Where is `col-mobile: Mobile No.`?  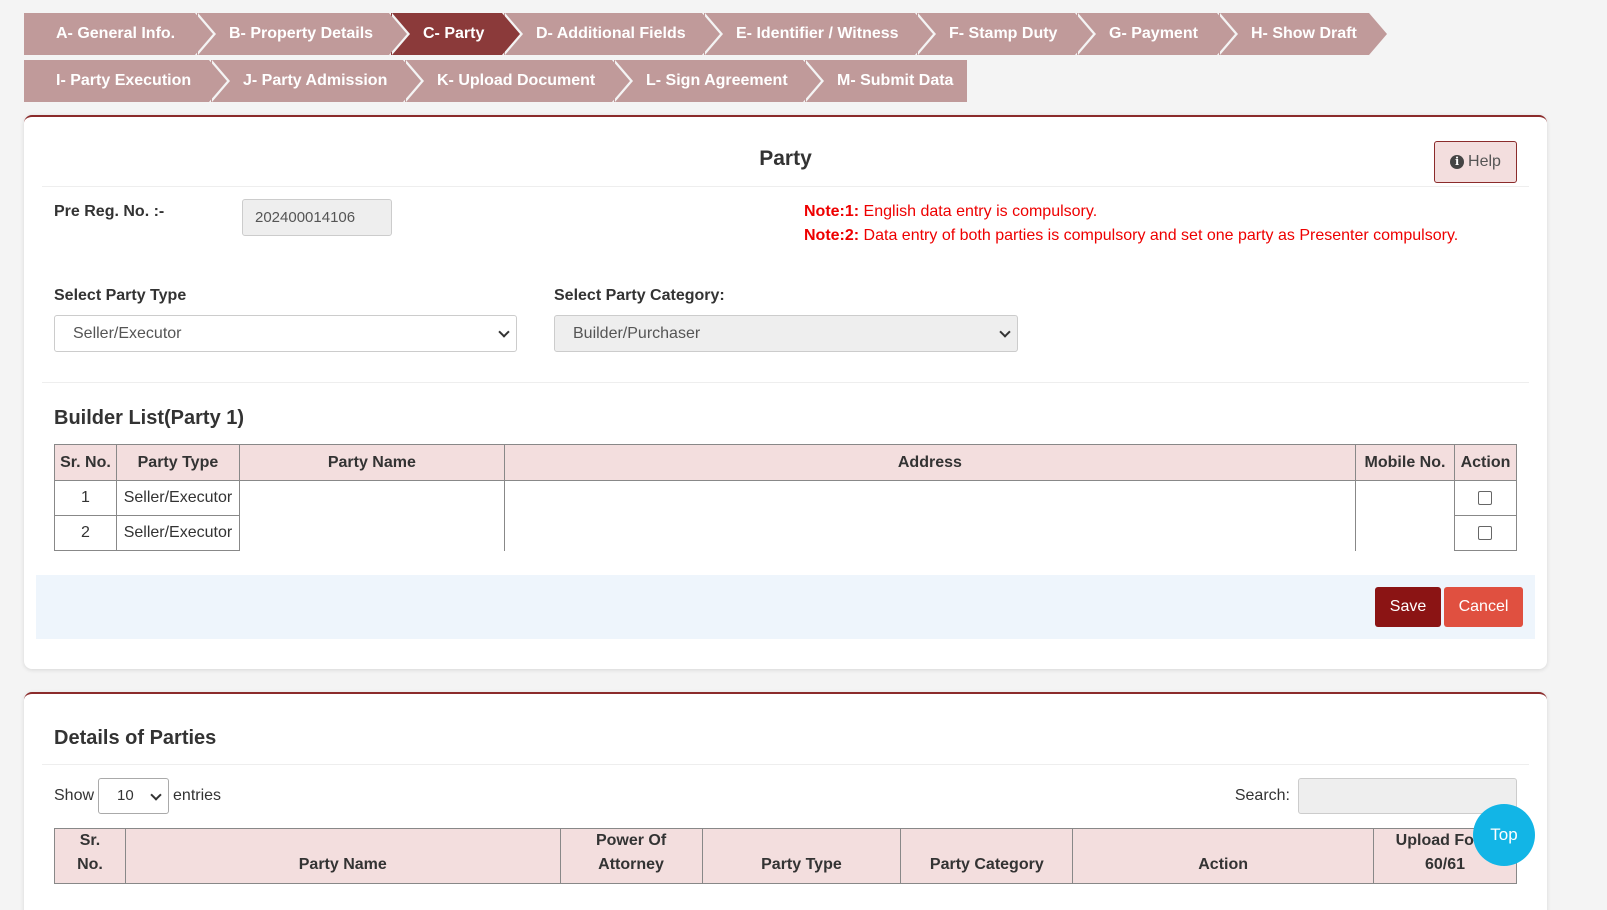 col-mobile: Mobile No. is located at coordinates (1405, 462).